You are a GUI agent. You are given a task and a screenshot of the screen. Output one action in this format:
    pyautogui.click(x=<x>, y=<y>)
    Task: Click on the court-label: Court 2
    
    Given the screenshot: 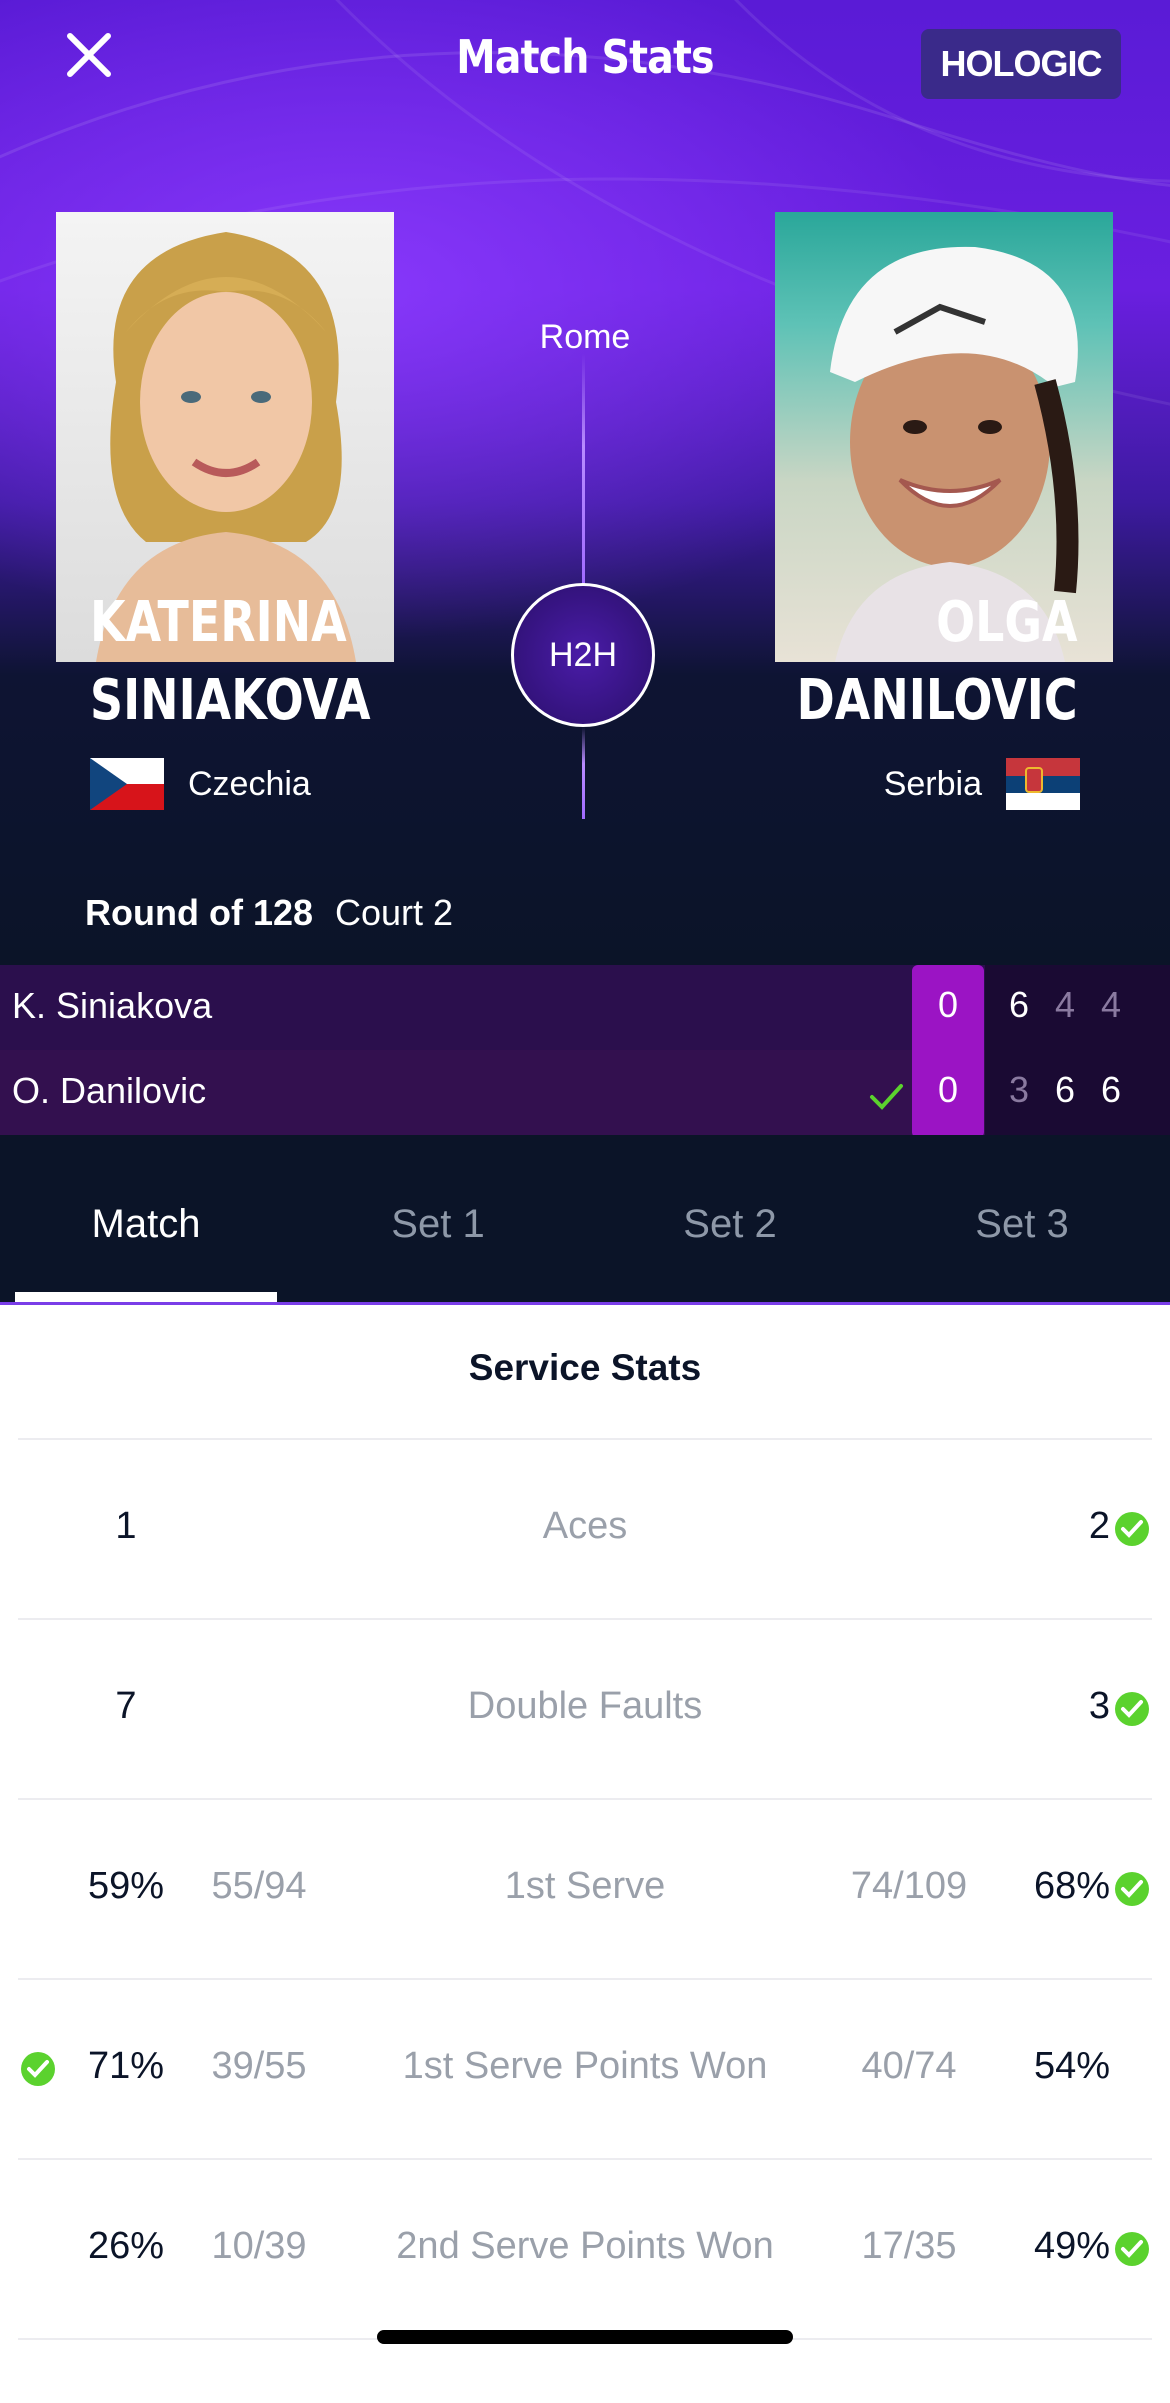 What is the action you would take?
    pyautogui.click(x=394, y=912)
    